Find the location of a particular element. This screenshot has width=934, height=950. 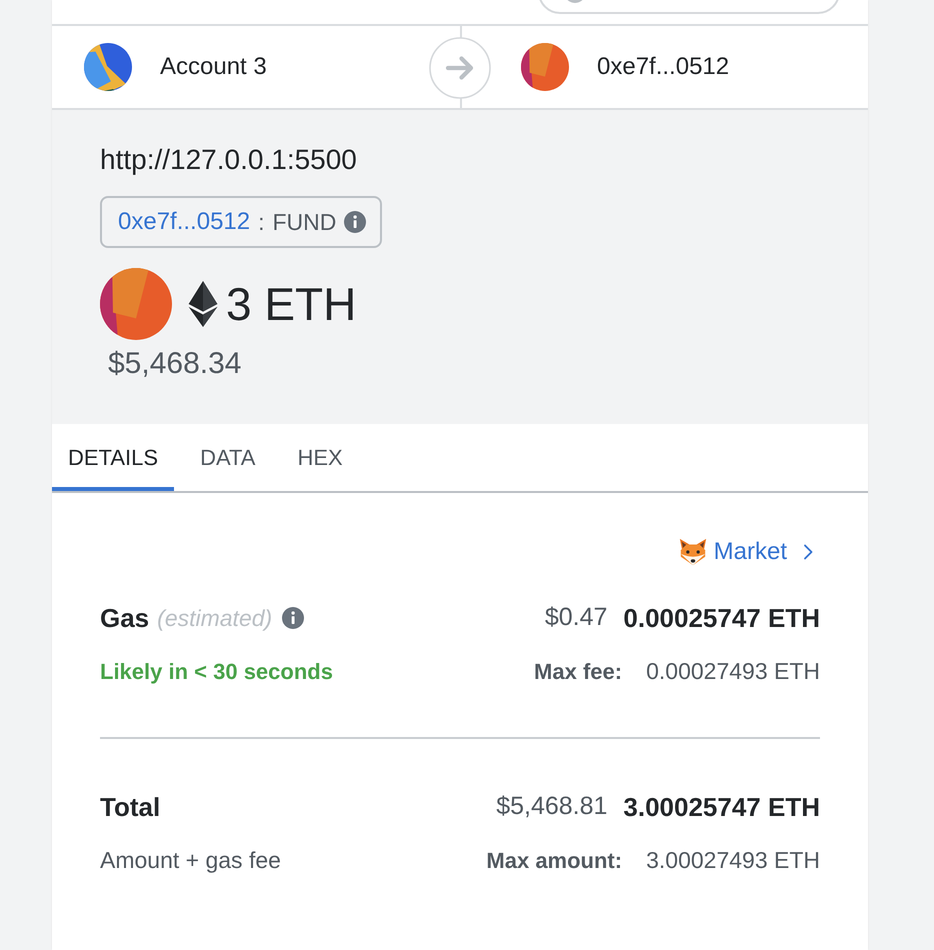

max-amount-label: Max amount: is located at coordinates (554, 860).